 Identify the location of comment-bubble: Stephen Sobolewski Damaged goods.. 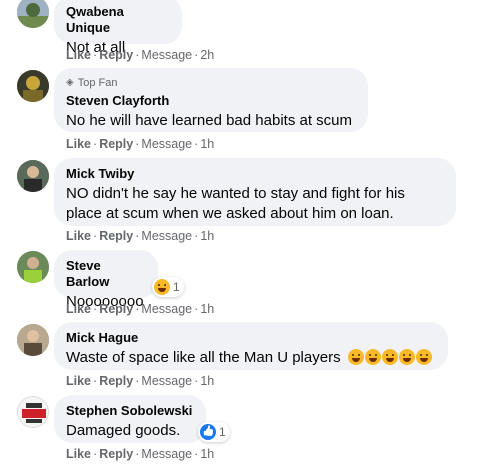
(130, 419).